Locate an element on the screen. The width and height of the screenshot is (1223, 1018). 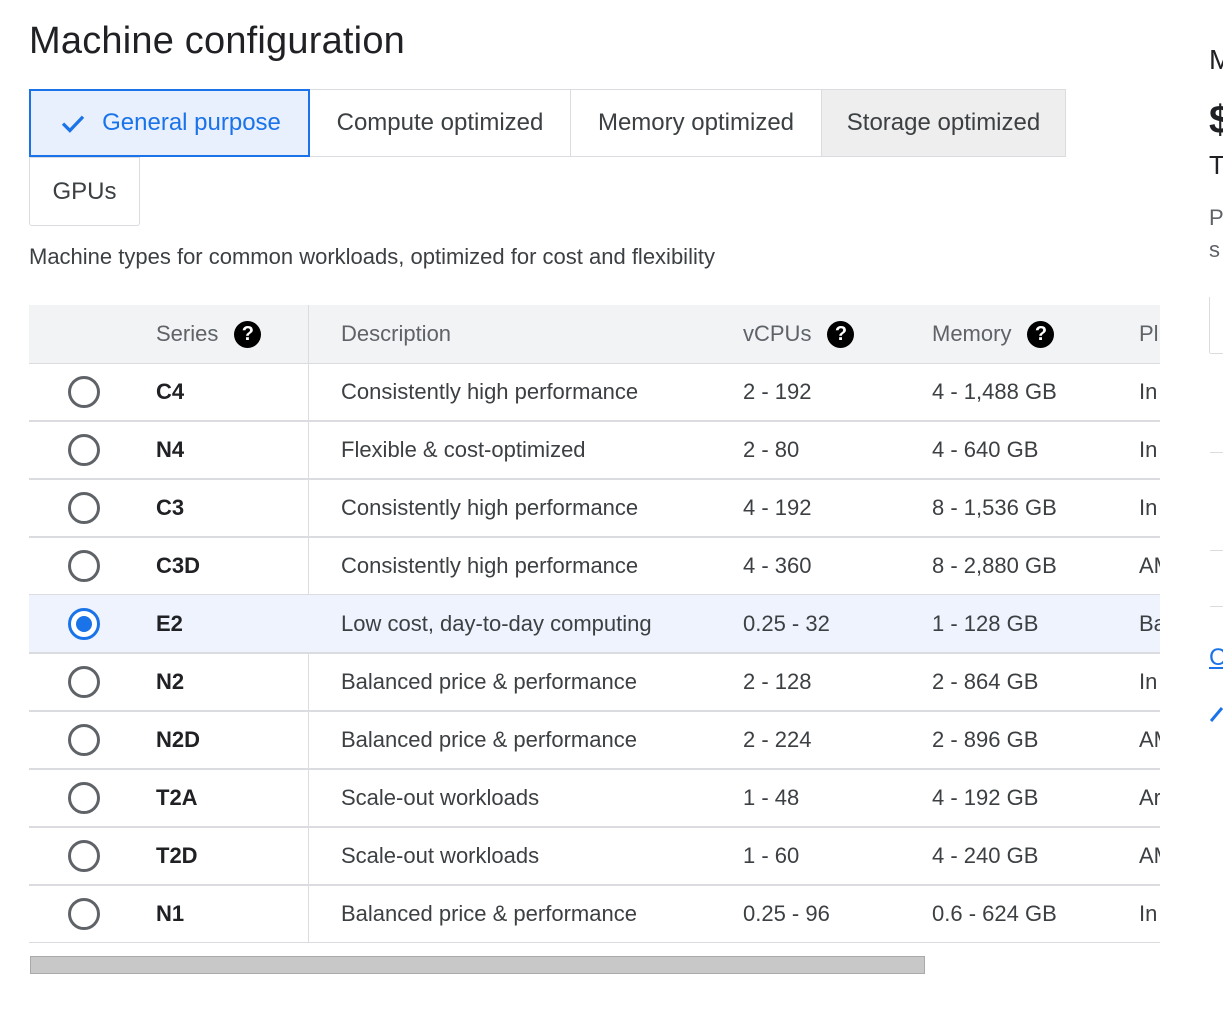
memory-cell: 2 - 896 GB is located at coordinates (985, 739).